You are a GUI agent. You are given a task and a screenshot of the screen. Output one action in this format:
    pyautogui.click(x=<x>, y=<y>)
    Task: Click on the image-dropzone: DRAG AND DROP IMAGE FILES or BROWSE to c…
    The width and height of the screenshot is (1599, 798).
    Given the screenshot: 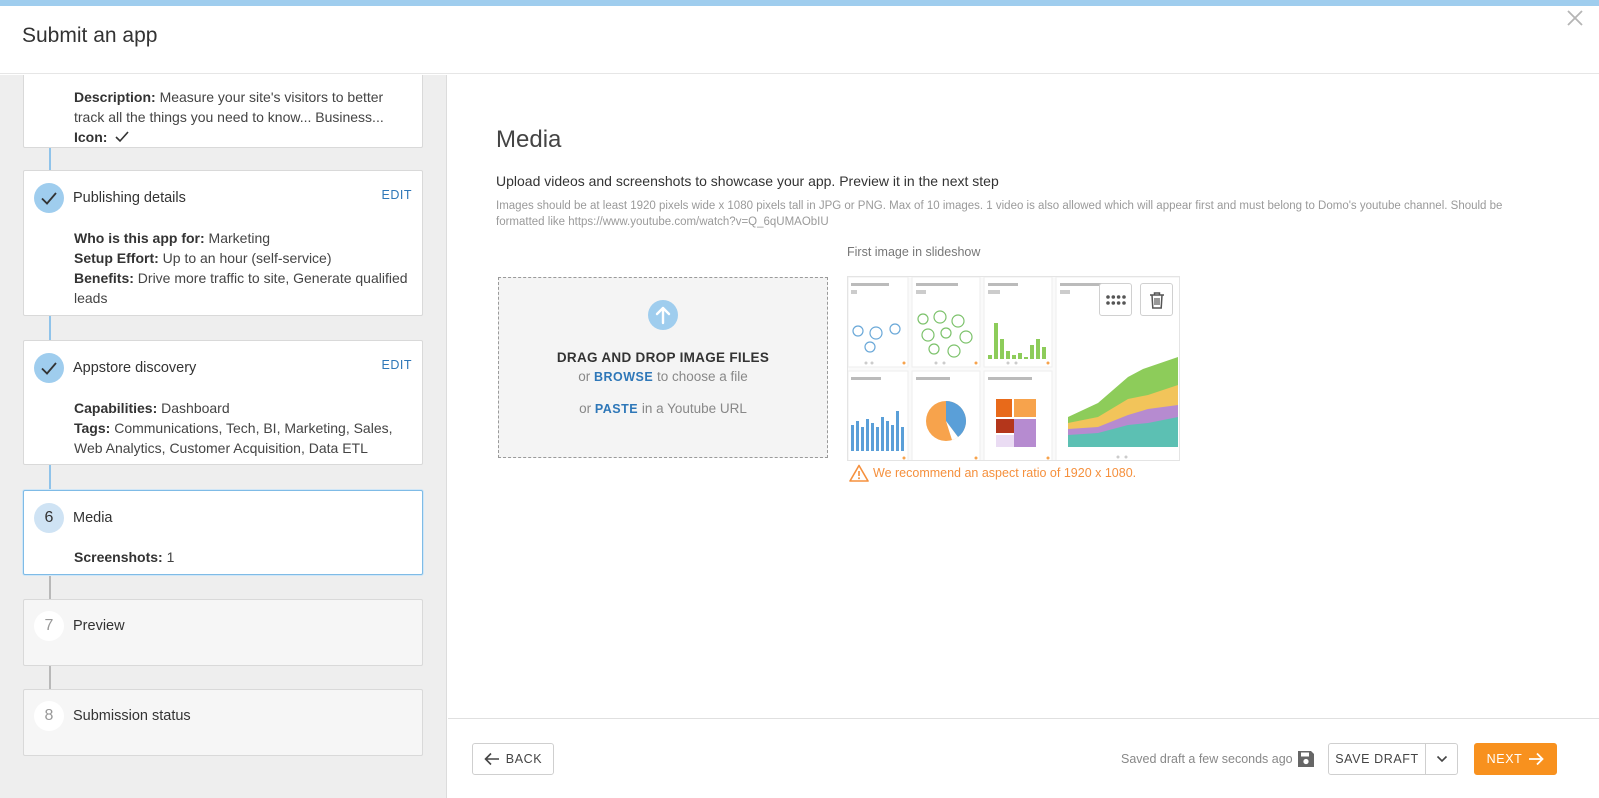 What is the action you would take?
    pyautogui.click(x=663, y=367)
    